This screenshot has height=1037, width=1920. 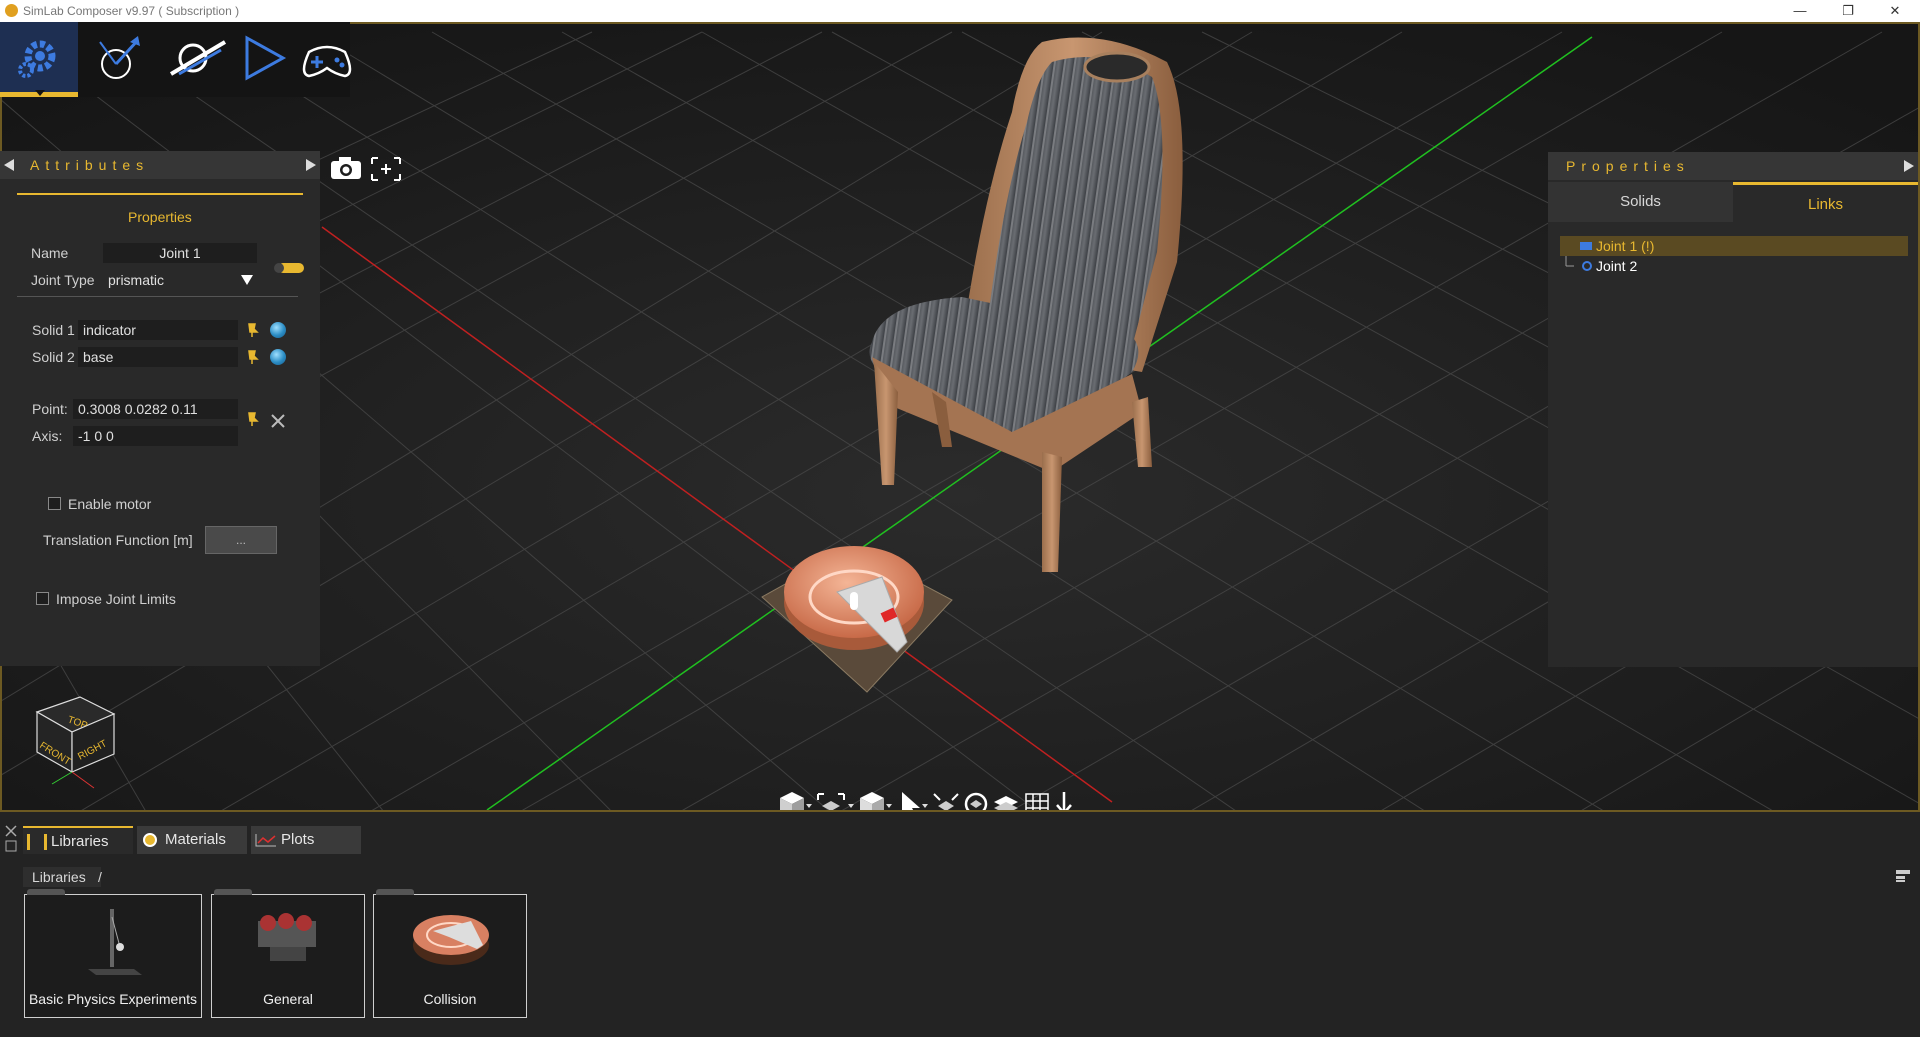 I want to click on physics-experiment-icon, so click(x=115, y=942).